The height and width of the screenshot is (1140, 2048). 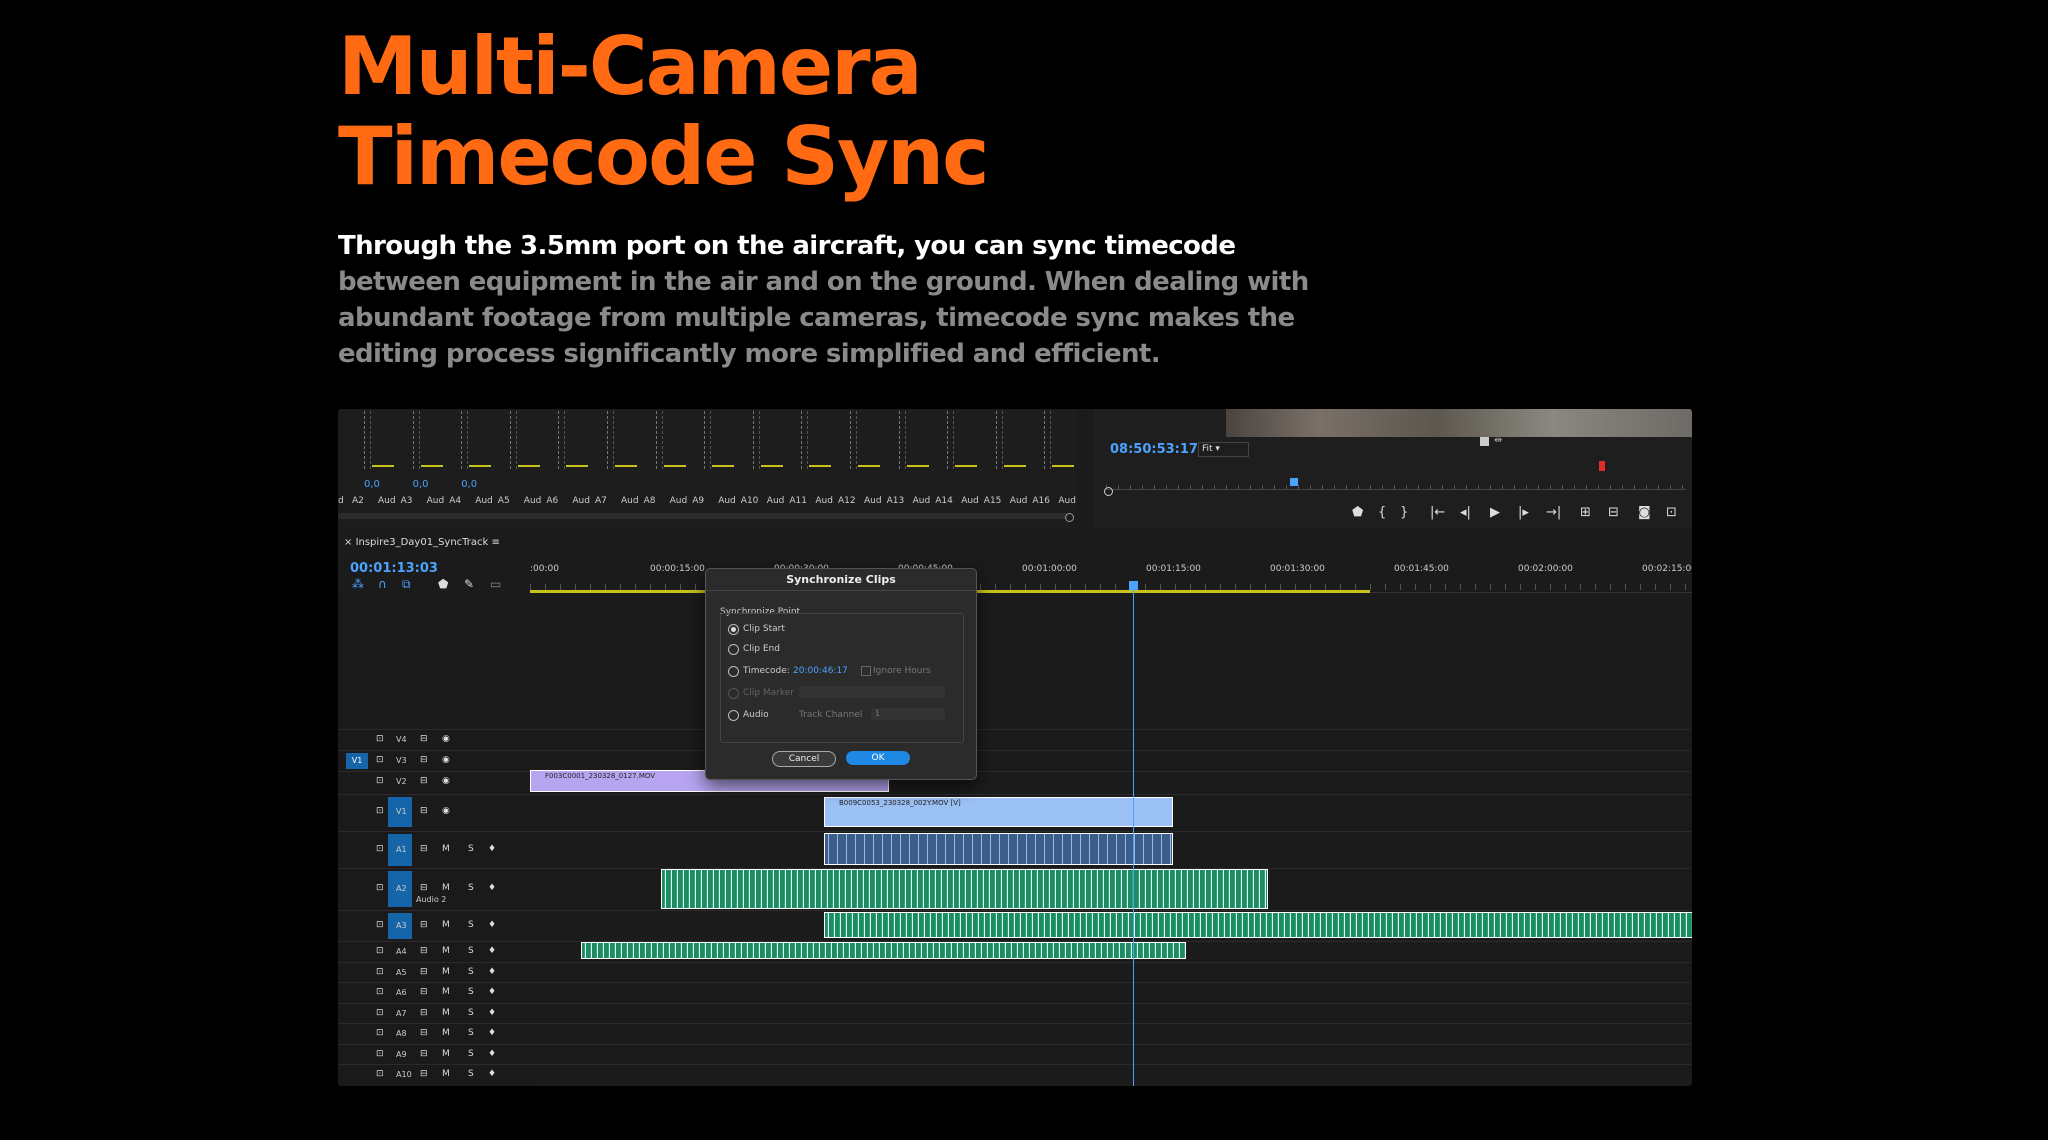 What do you see at coordinates (1258, 925) in the screenshot?
I see `a3-clip` at bounding box center [1258, 925].